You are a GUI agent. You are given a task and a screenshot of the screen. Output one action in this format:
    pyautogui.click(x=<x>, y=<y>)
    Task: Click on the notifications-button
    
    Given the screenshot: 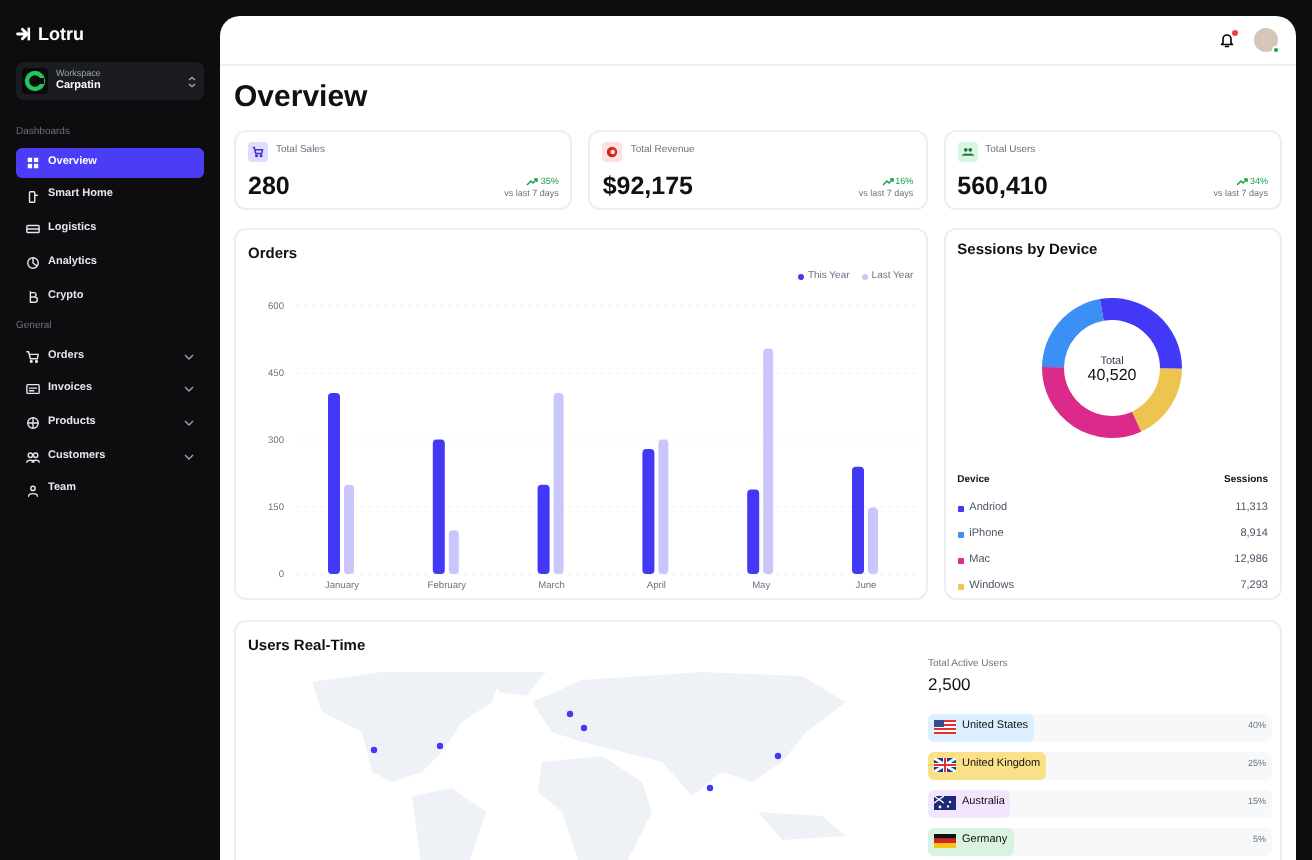 What is the action you would take?
    pyautogui.click(x=1227, y=40)
    